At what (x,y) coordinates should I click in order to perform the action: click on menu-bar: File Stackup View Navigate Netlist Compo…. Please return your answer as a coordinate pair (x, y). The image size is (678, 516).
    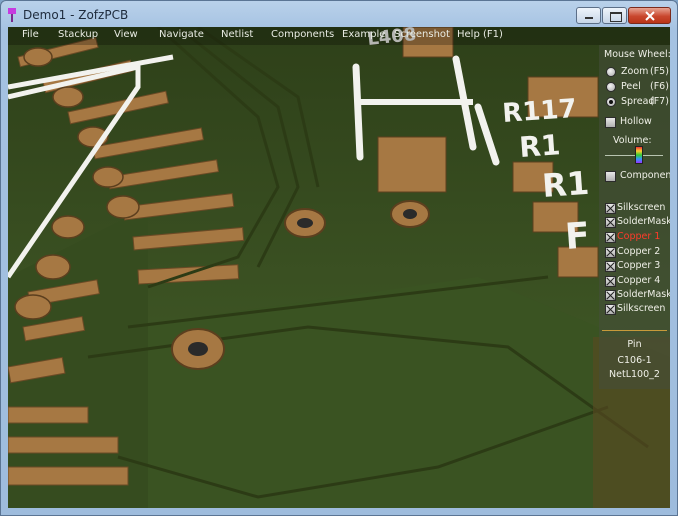
    Looking at the image, I should click on (339, 36).